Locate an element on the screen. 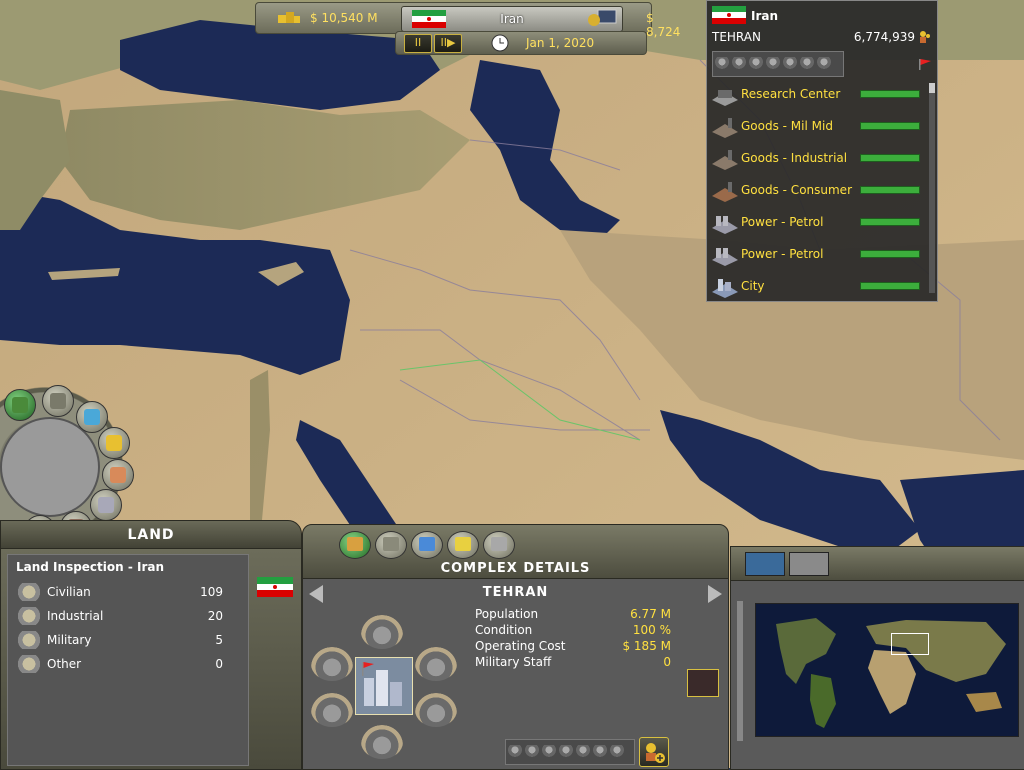  complex-city-name: TEHRAN is located at coordinates (515, 592).